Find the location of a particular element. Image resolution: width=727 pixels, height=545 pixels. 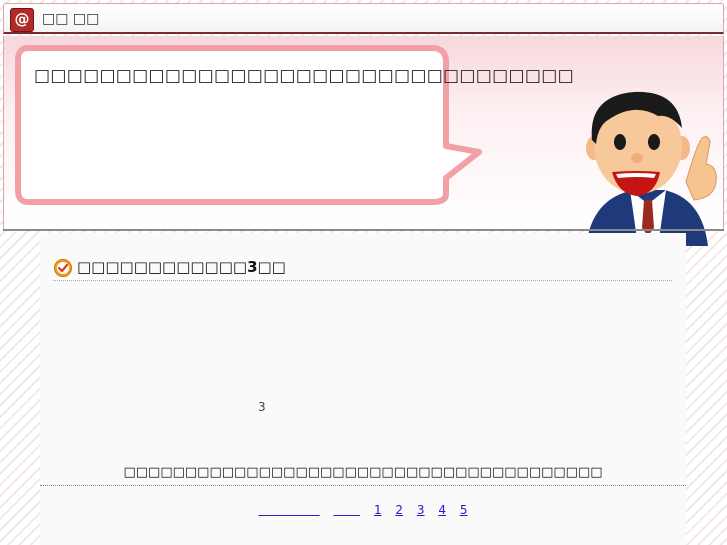

pager-link-b is located at coordinates (346, 510).